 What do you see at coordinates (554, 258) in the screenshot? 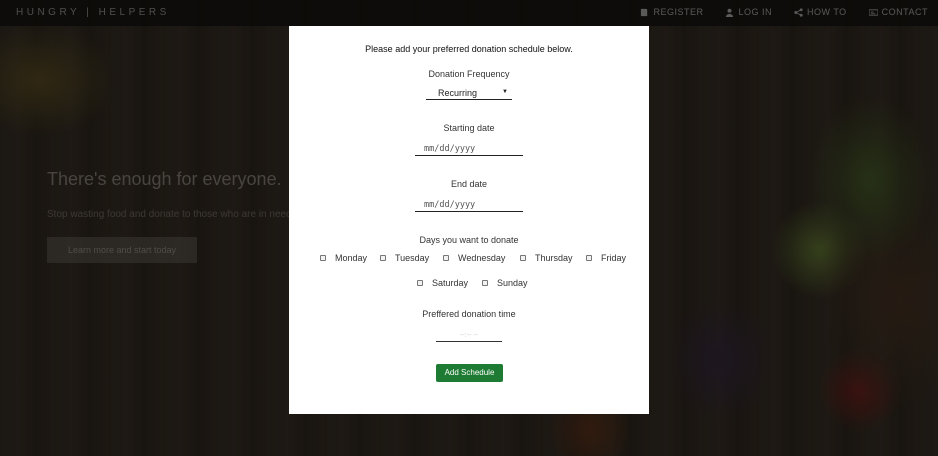
I see `day-thursday-label: Thursday` at bounding box center [554, 258].